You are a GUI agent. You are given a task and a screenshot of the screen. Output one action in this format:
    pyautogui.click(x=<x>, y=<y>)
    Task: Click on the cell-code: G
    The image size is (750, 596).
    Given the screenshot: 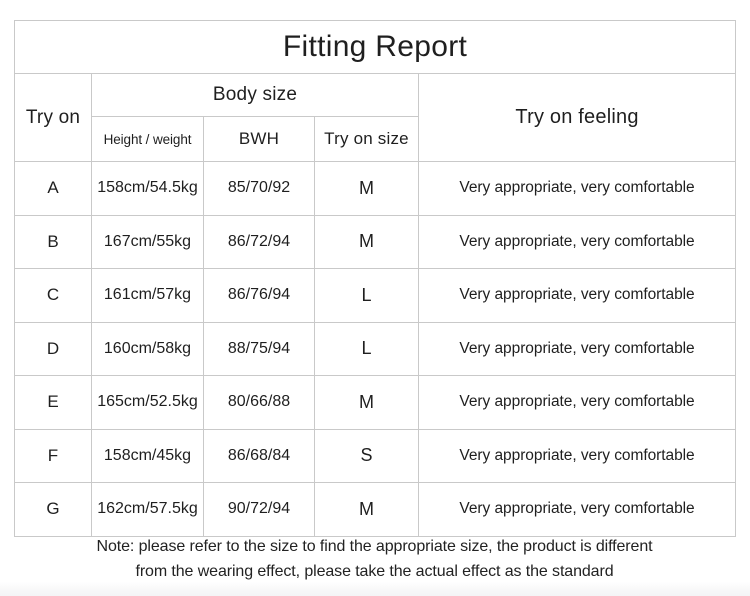 What is the action you would take?
    pyautogui.click(x=53, y=509)
    